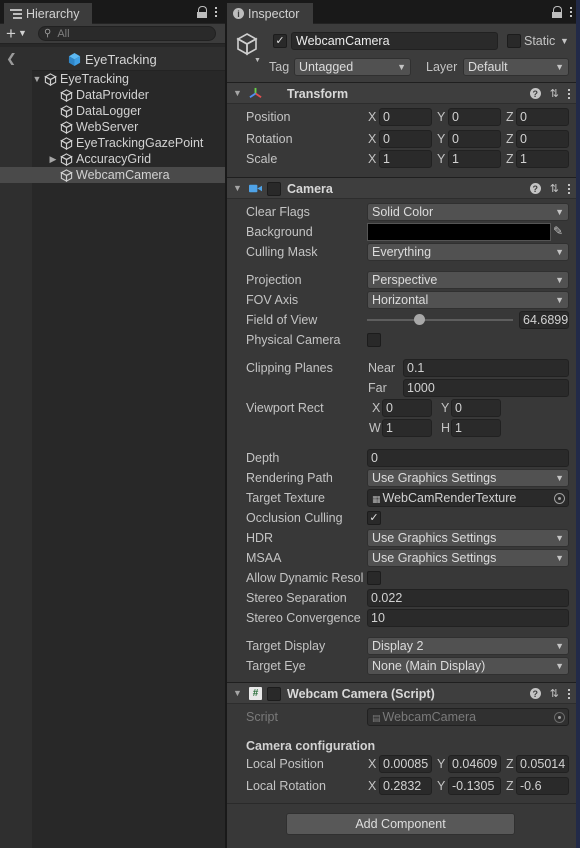  Describe the element at coordinates (514, 41) in the screenshot. I see `static-checkbox` at that location.